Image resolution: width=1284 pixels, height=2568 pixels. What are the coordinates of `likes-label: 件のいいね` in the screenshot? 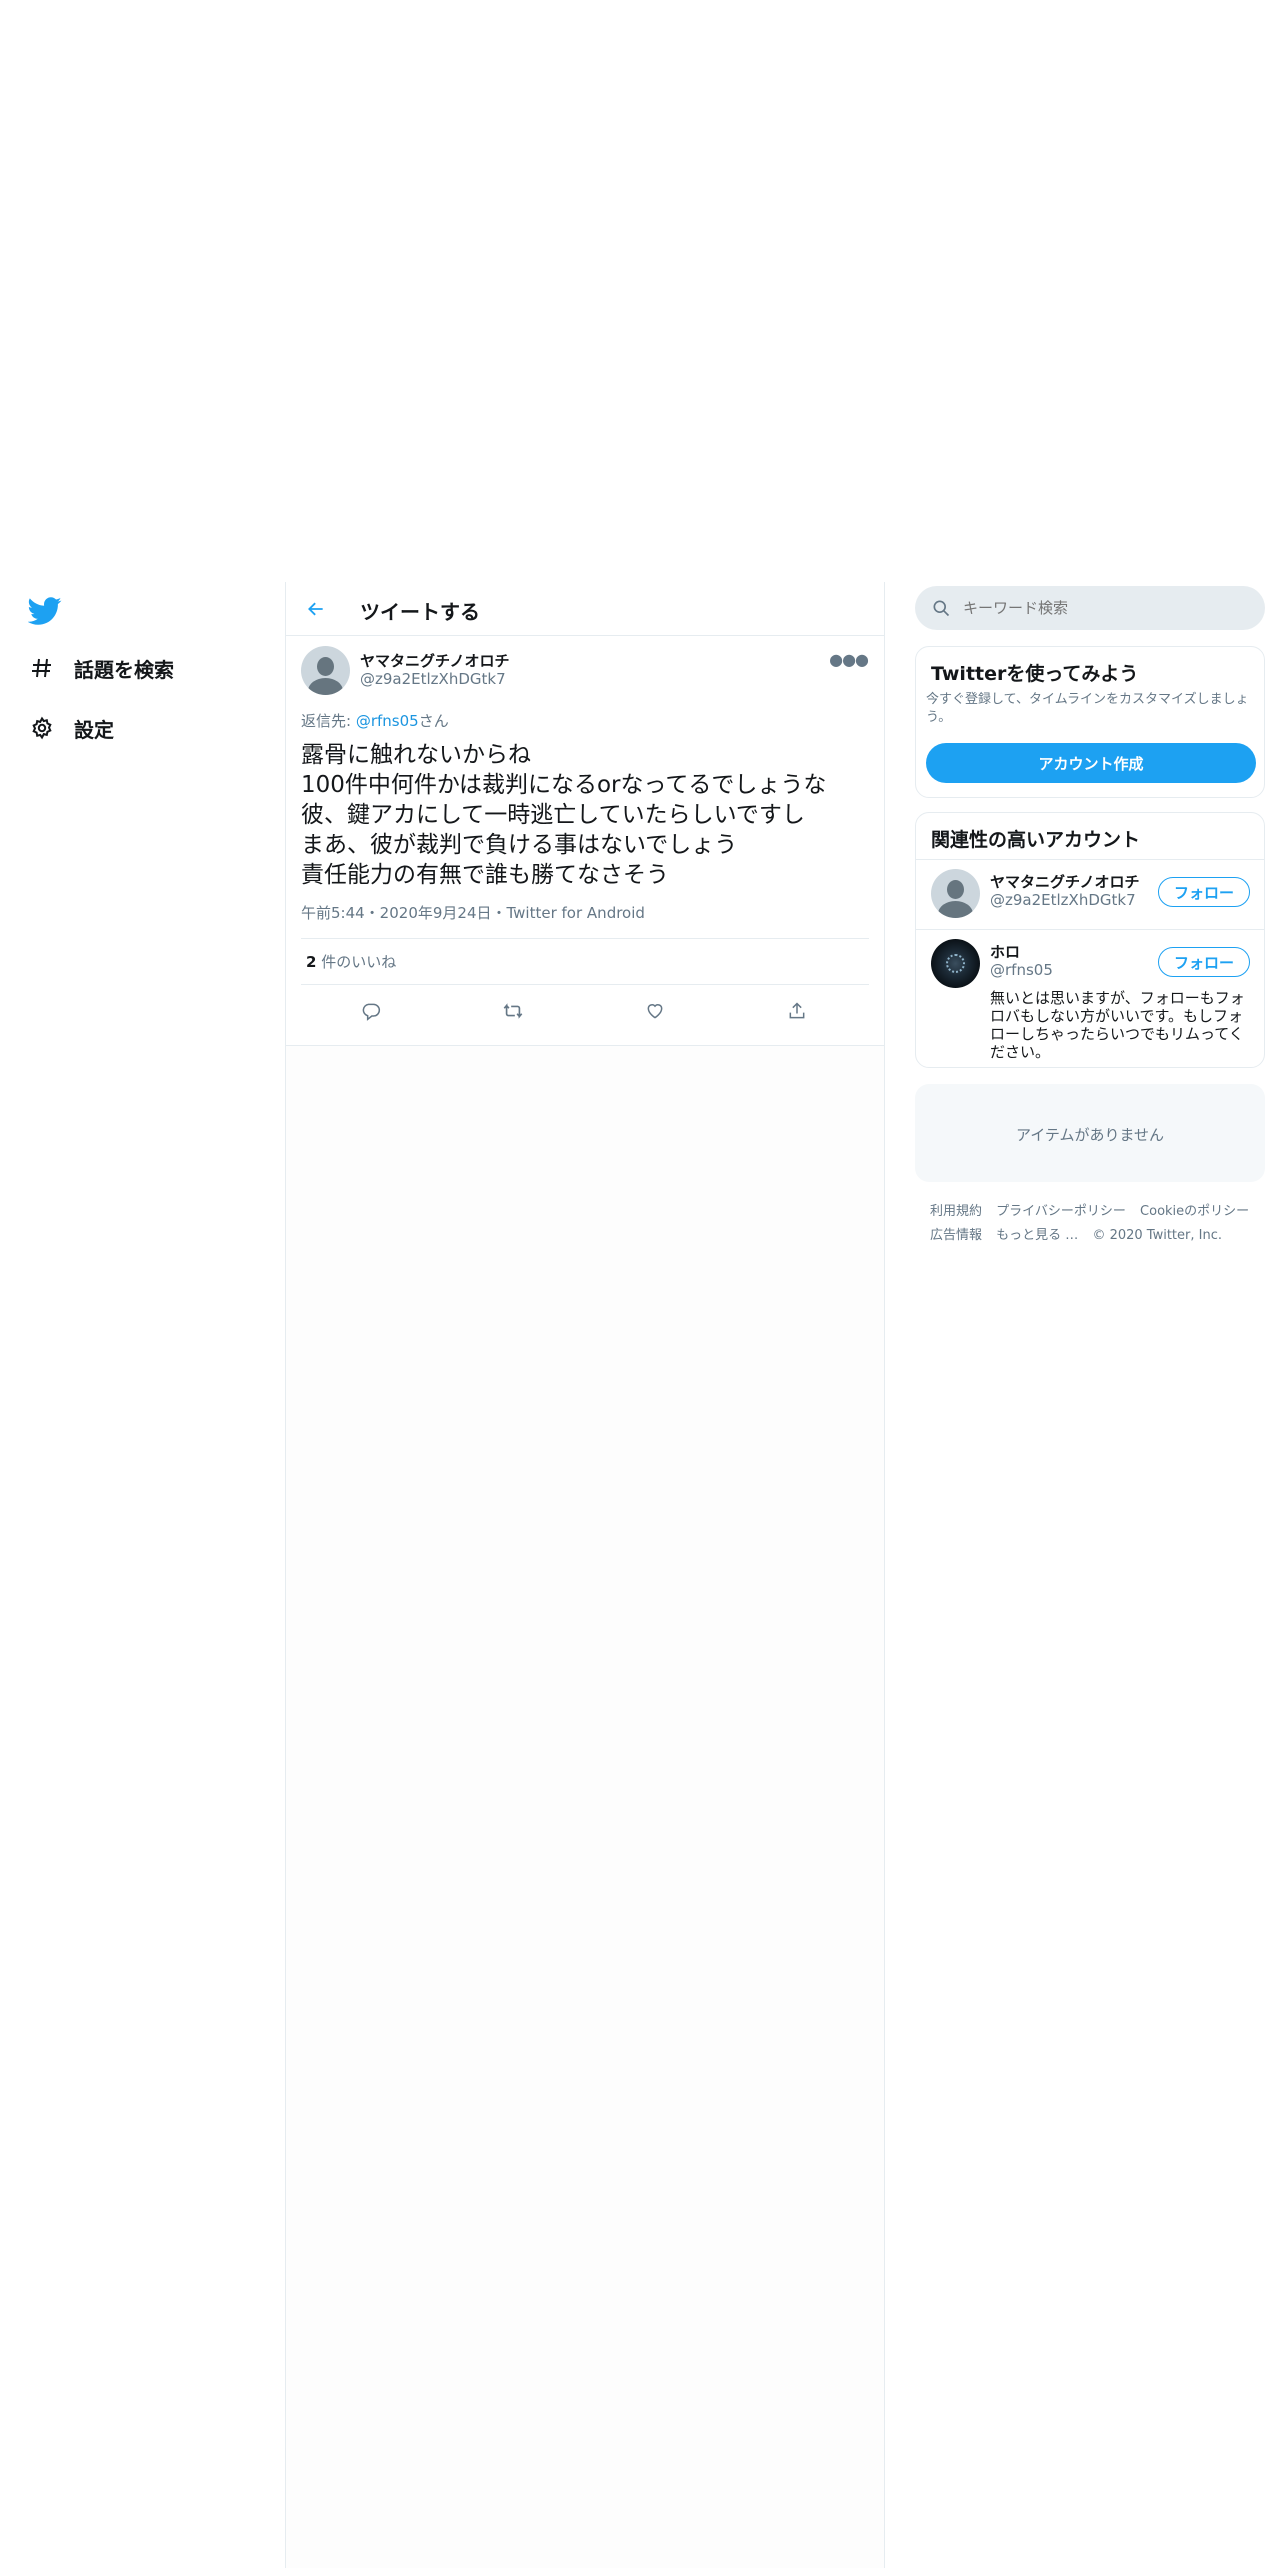 It's located at (356, 962).